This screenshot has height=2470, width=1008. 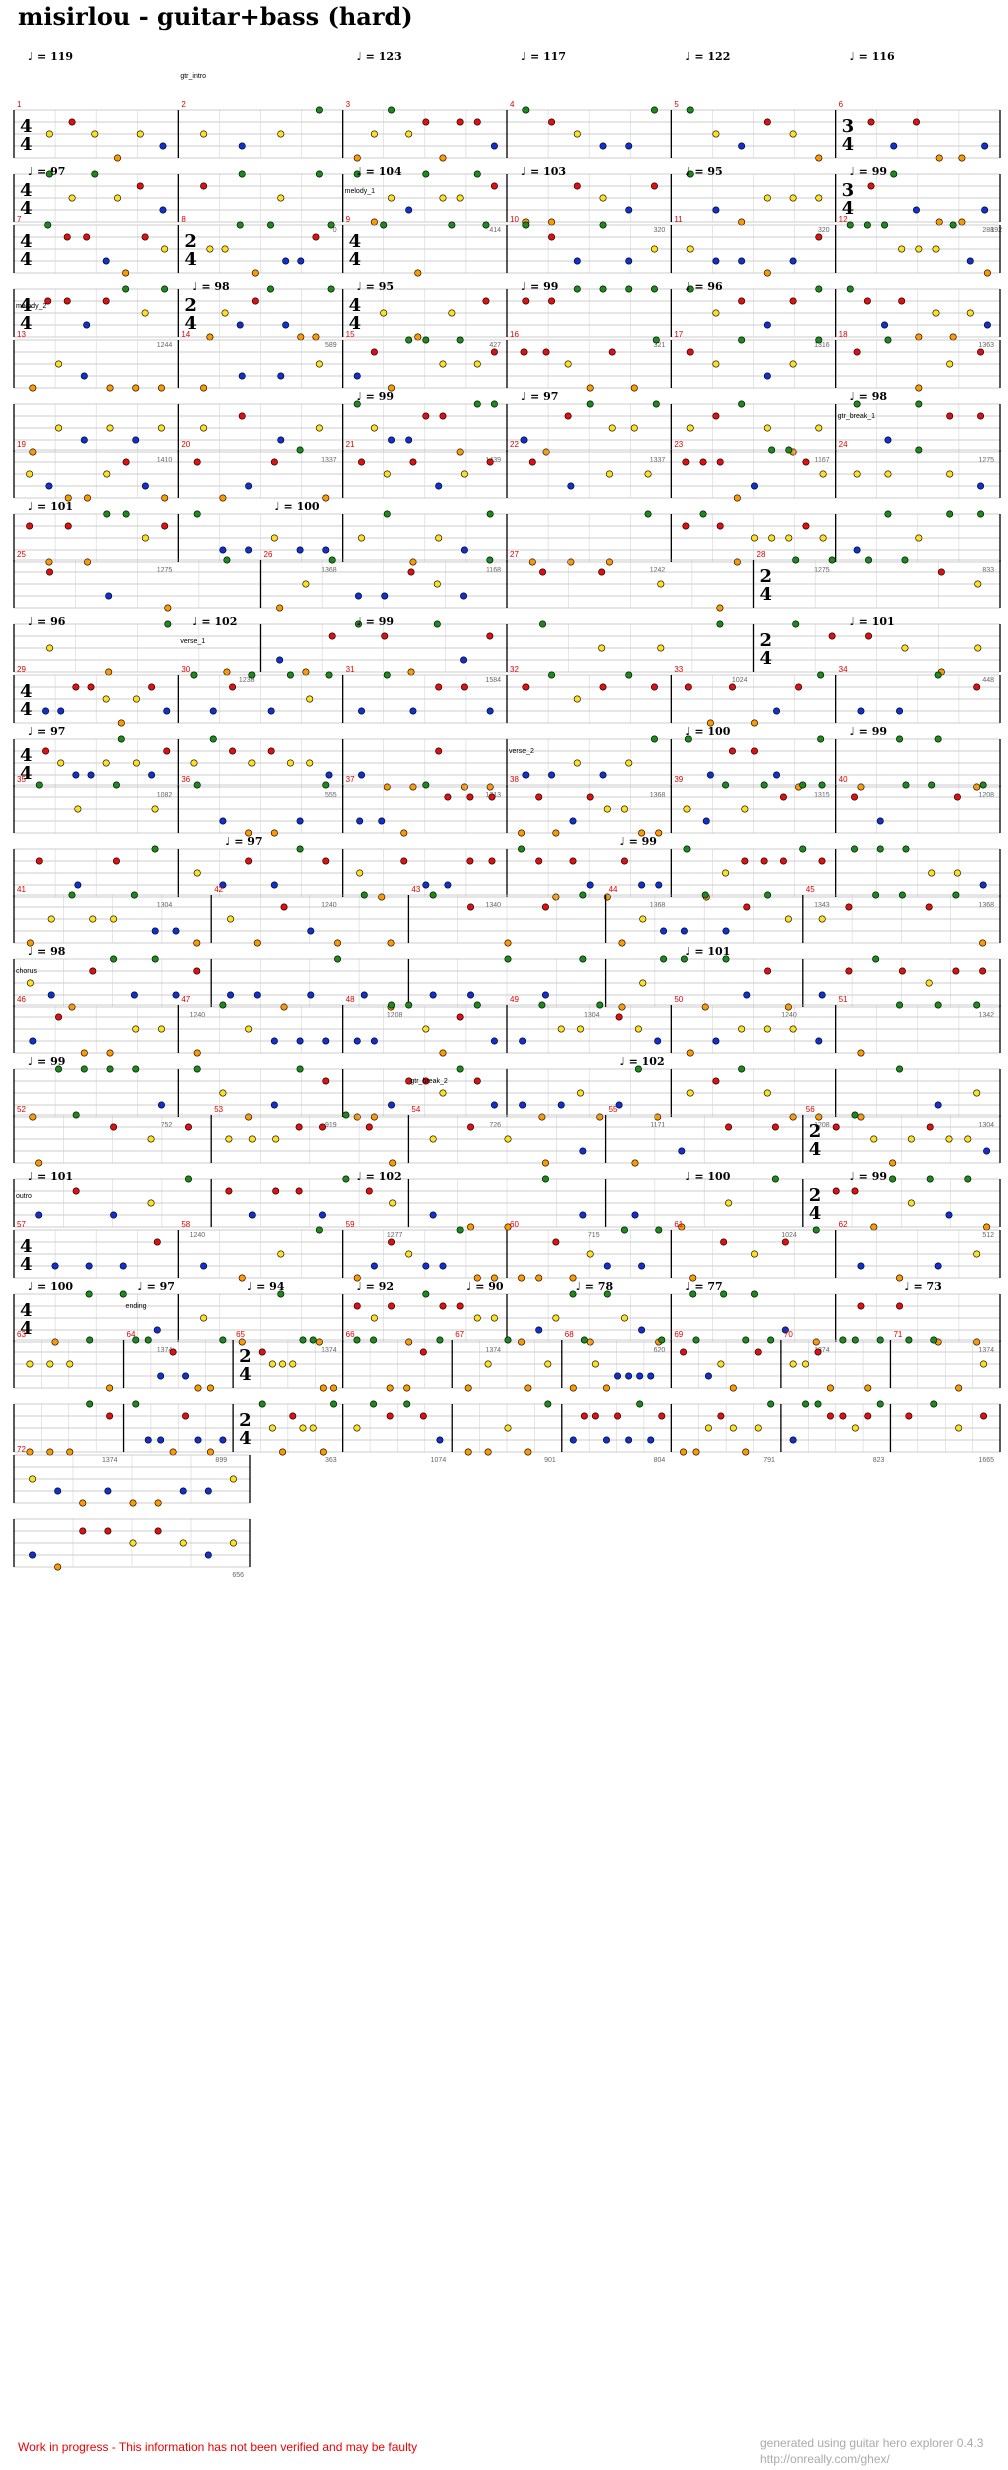 I want to click on measure-count: 1240, so click(x=198, y=1015).